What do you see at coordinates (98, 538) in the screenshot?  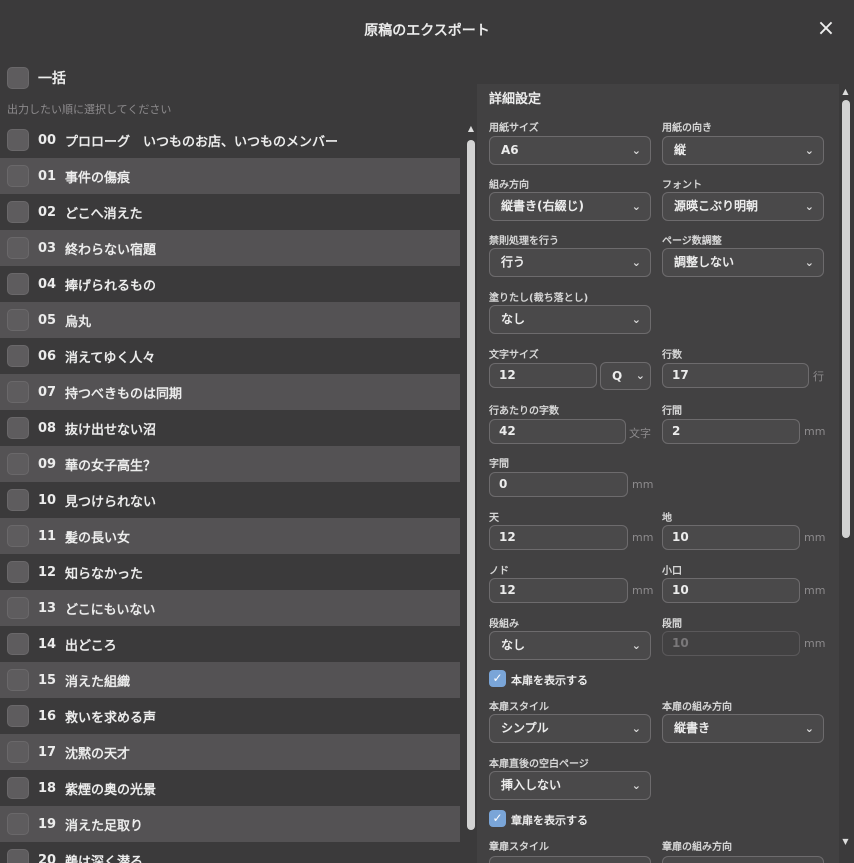 I see `chapter-title: 髪の長い女` at bounding box center [98, 538].